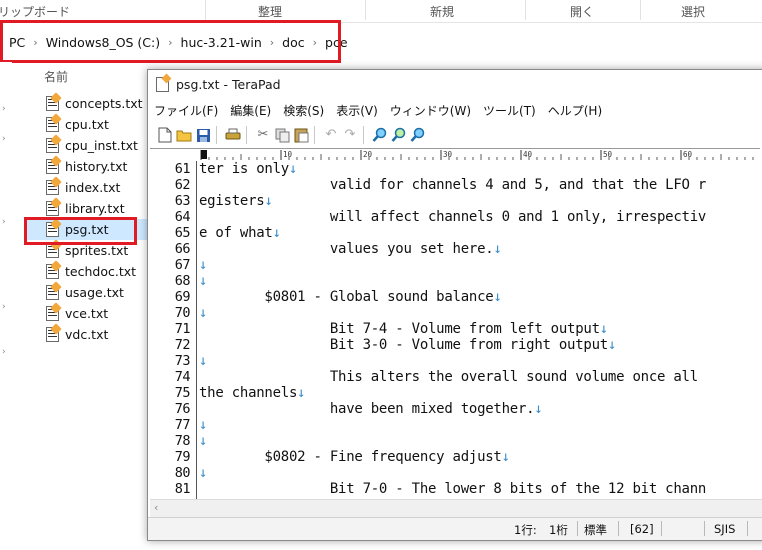 The width and height of the screenshot is (762, 550). I want to click on file-item-vdc: vdc.txt, so click(89, 334).